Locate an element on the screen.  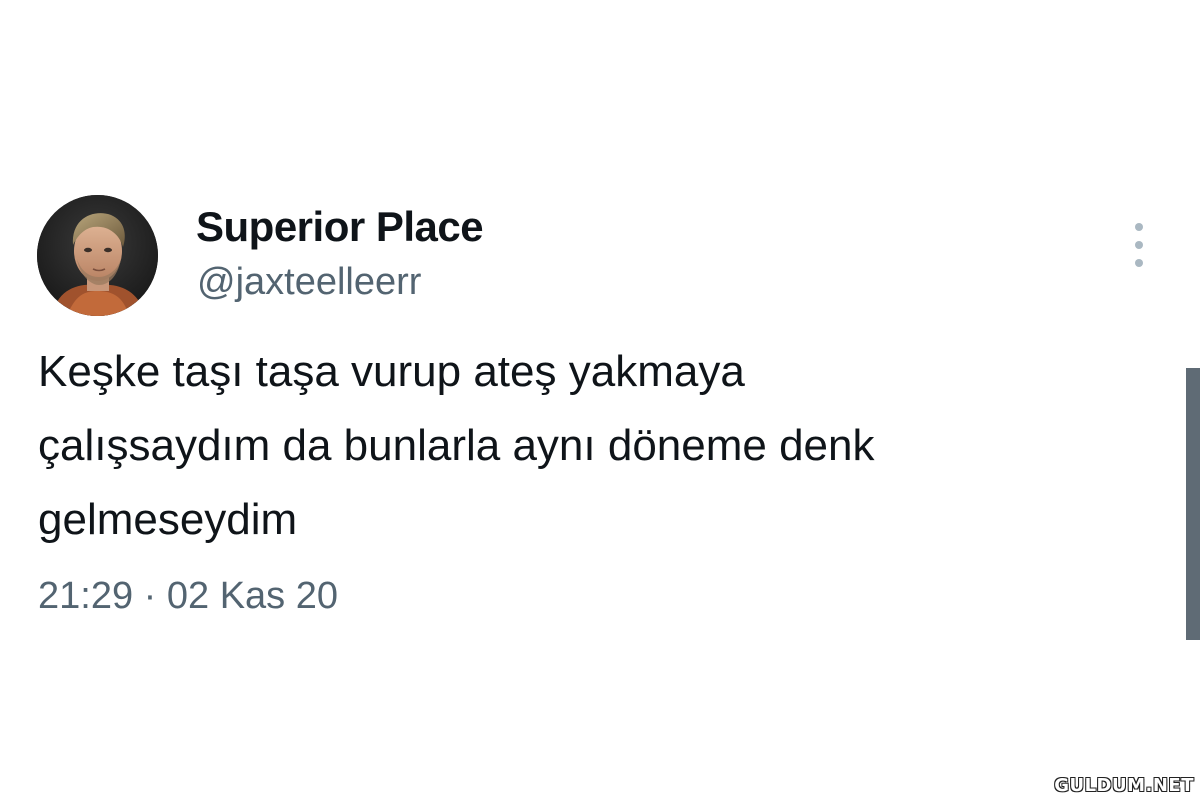
watermark-logo: GULDUM.NET is located at coordinates (1124, 785).